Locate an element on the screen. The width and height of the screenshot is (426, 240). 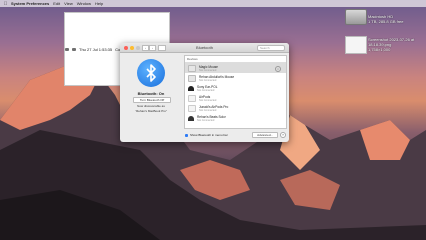
title-bar: ‹ › Bluetooth Search is located at coordinates (204, 48).